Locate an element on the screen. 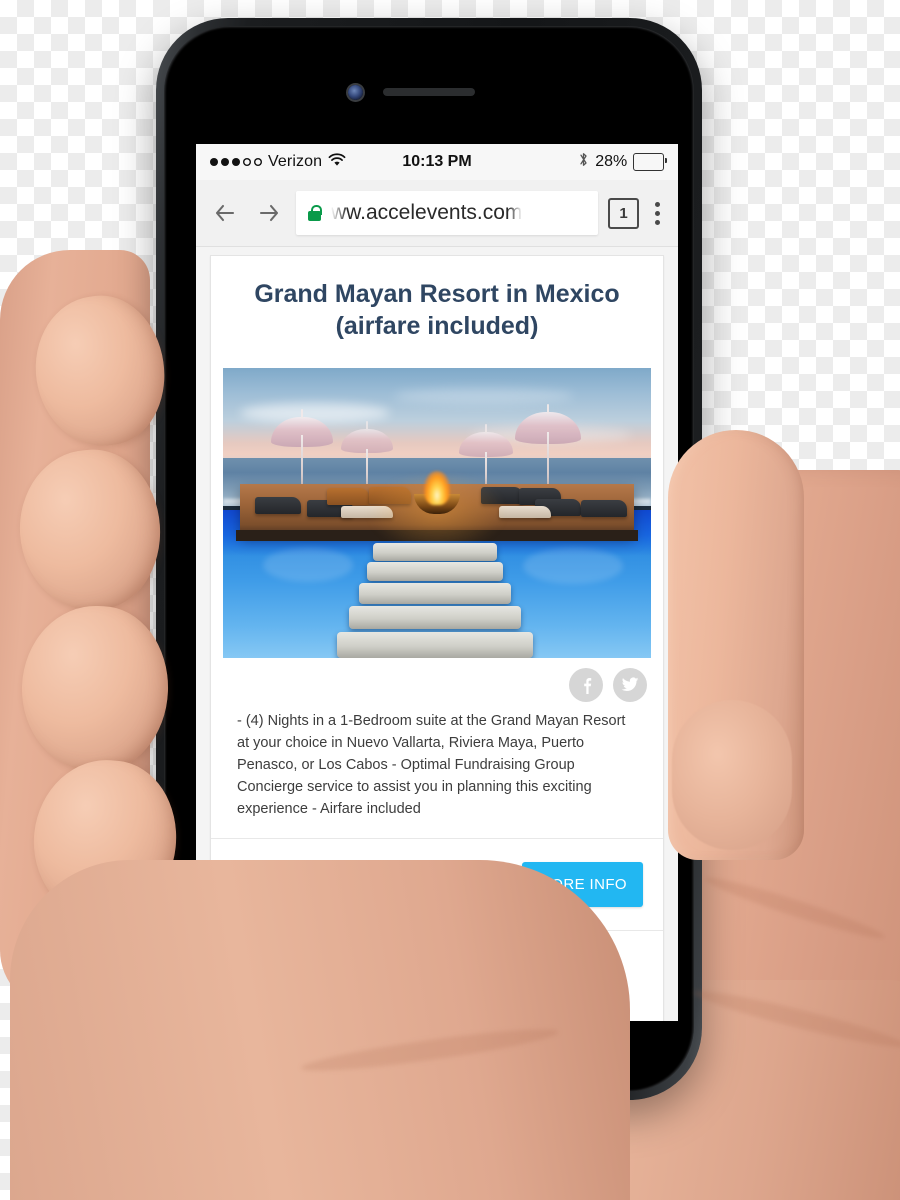  current-bid-row: CURRENT BID: $ 2400 is located at coordinates (371, 897).